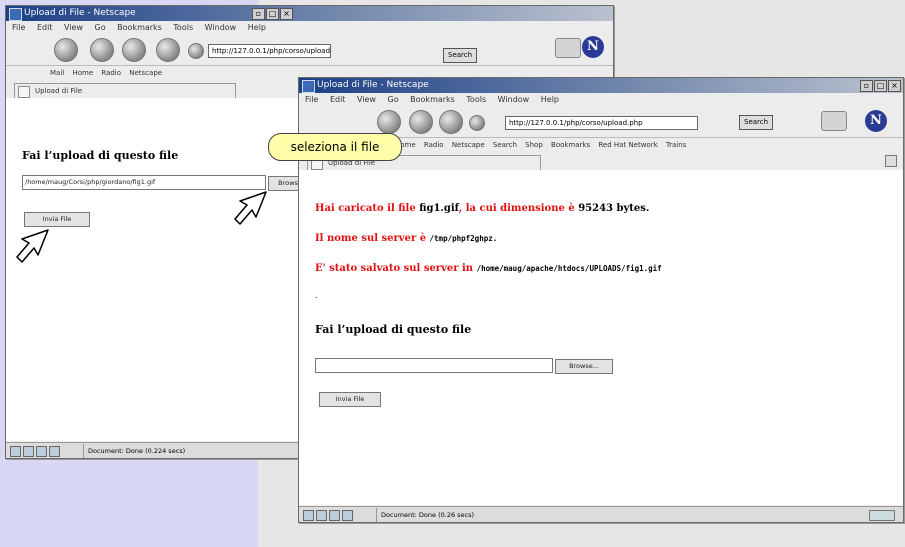 Image resolution: width=905 pixels, height=547 pixels. I want to click on right-print-icon, so click(834, 121).